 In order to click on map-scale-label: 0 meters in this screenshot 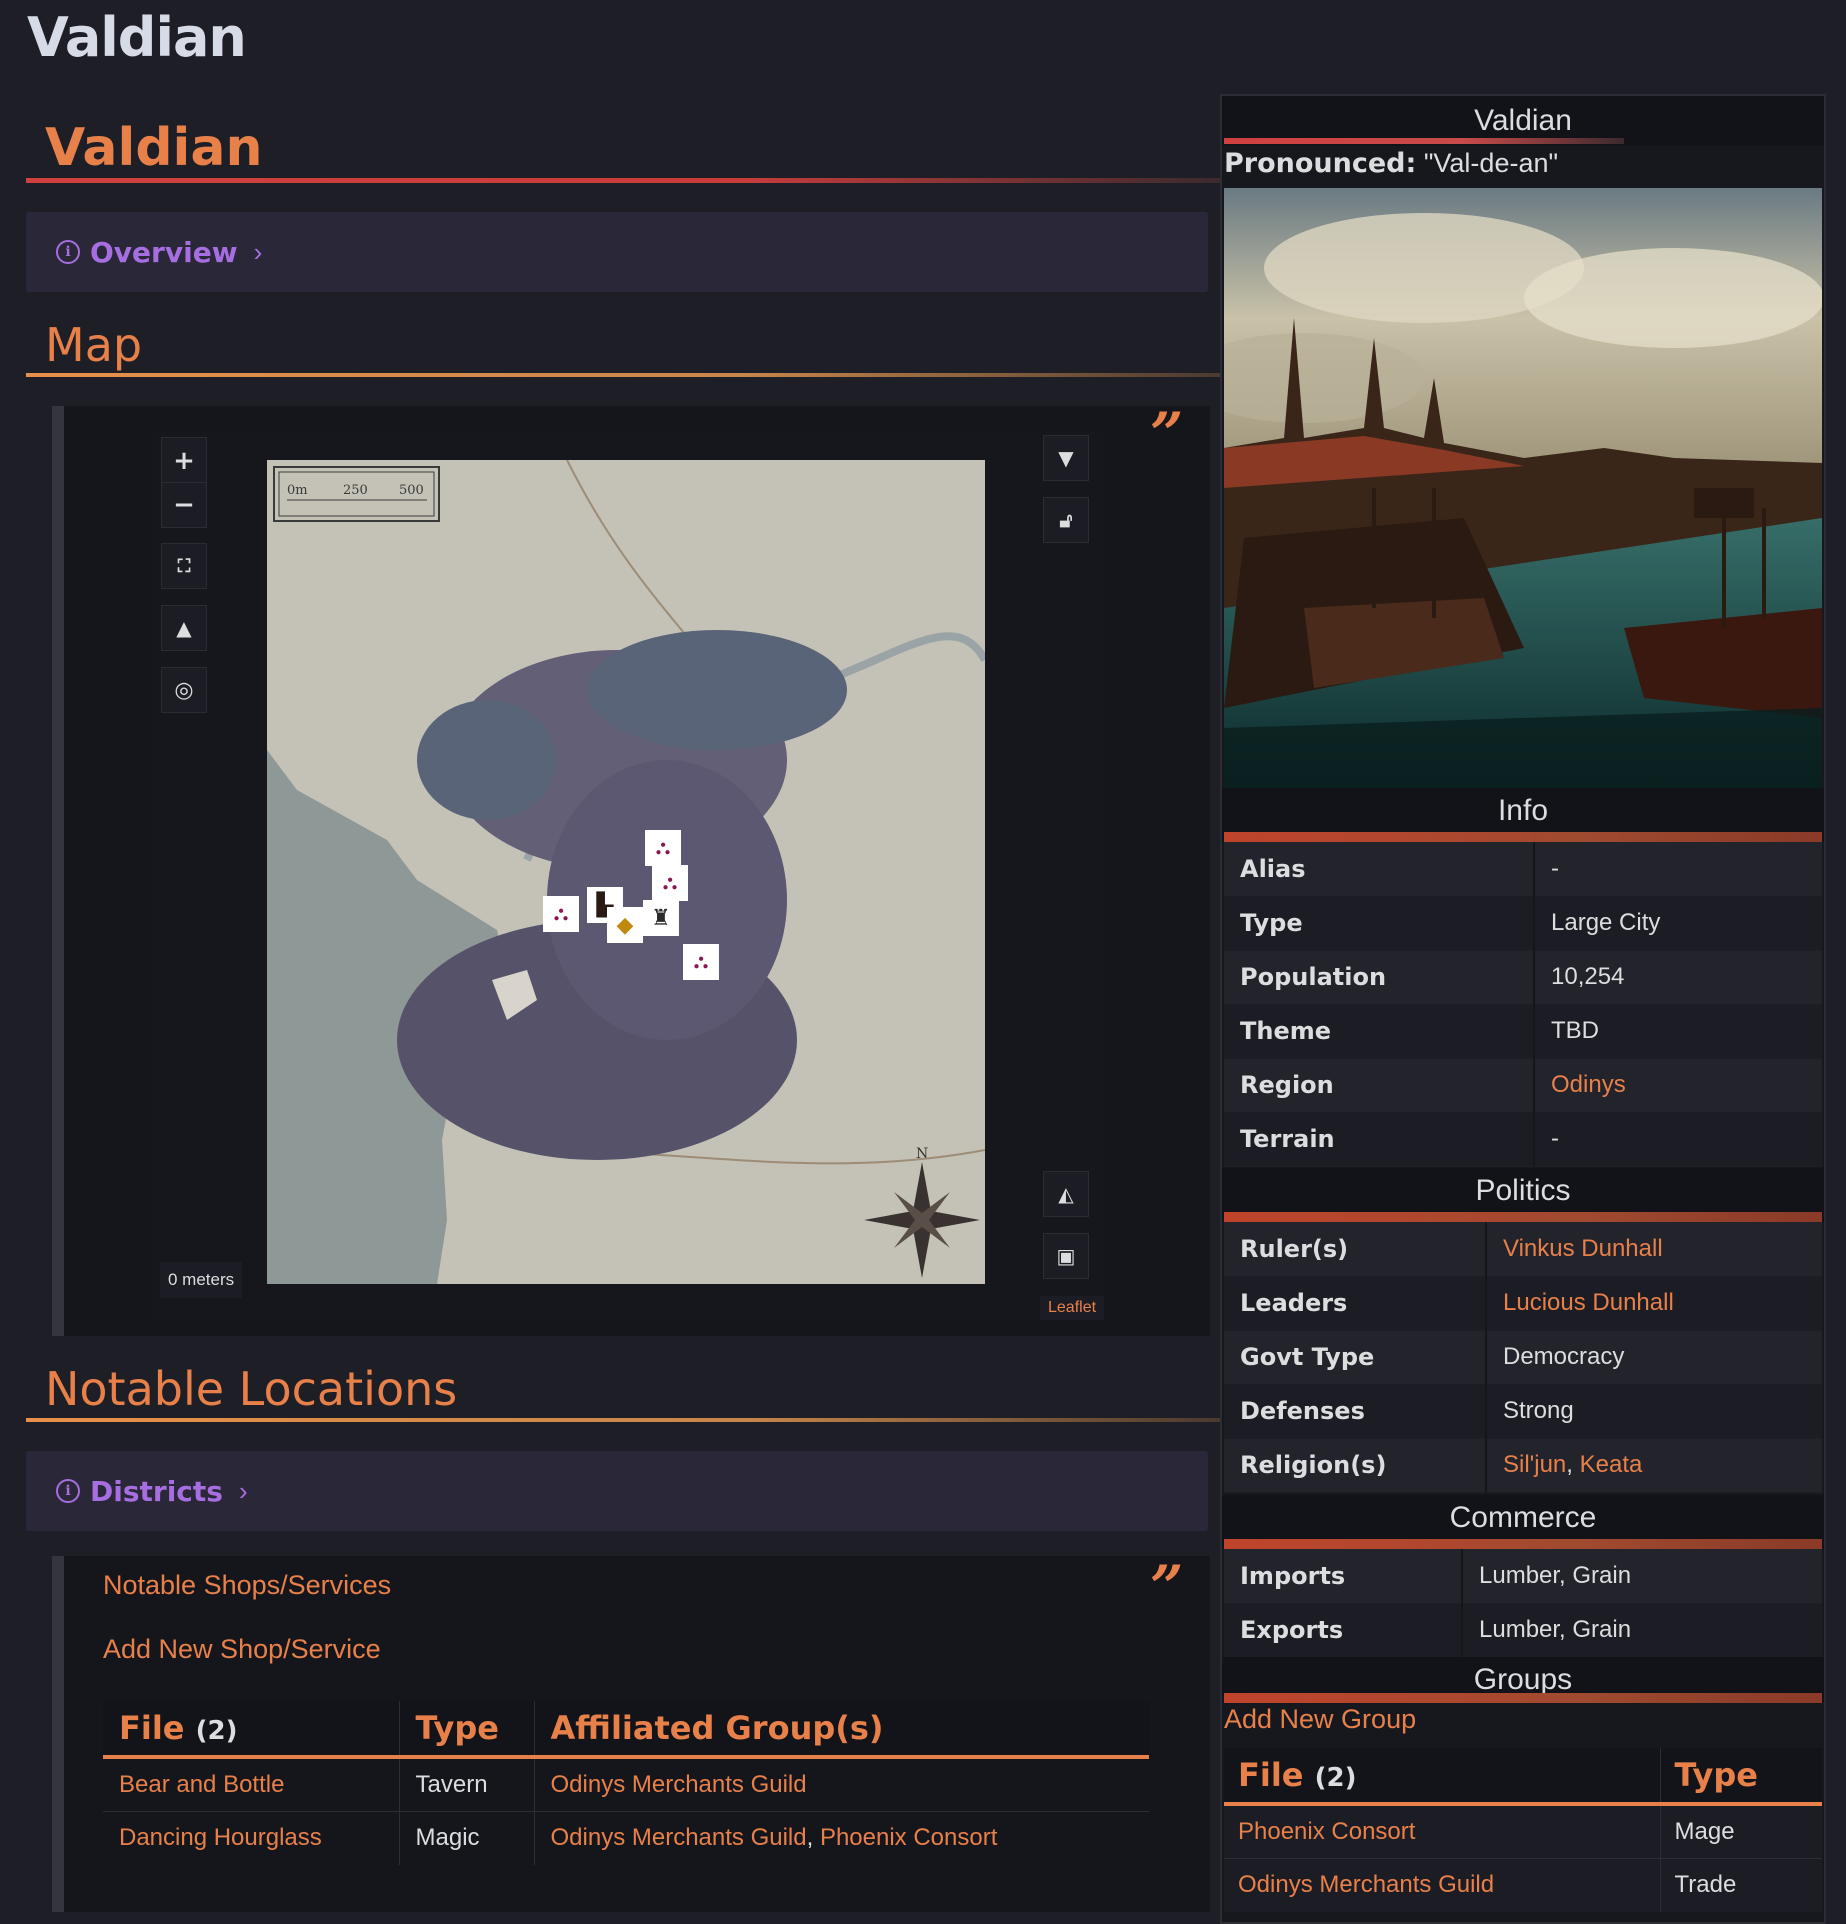, I will do `click(201, 1280)`.